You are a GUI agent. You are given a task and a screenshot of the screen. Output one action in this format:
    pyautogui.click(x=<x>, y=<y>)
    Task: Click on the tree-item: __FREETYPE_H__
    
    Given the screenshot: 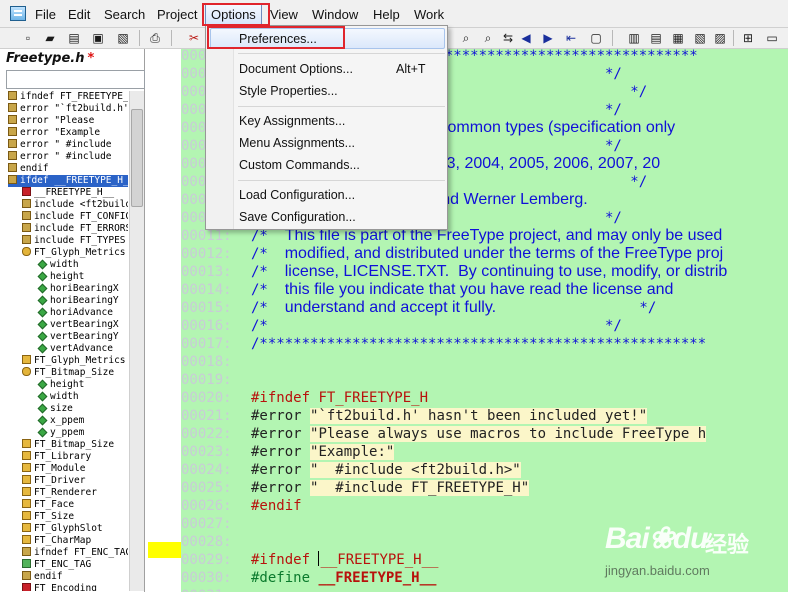 What is the action you would take?
    pyautogui.click(x=68, y=193)
    